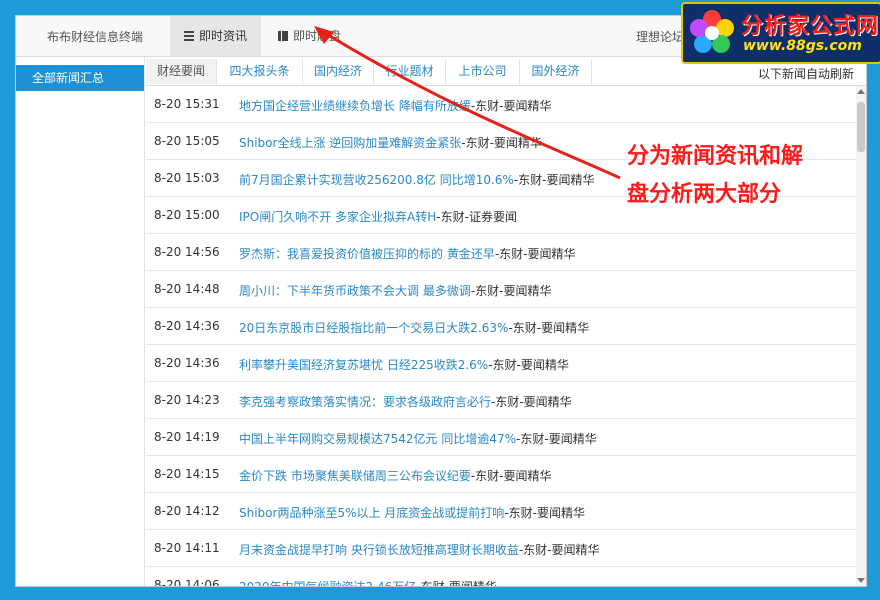  I want to click on news-title-text: Shibor全线上涨 逆回购加量难解资金紧张, so click(350, 143).